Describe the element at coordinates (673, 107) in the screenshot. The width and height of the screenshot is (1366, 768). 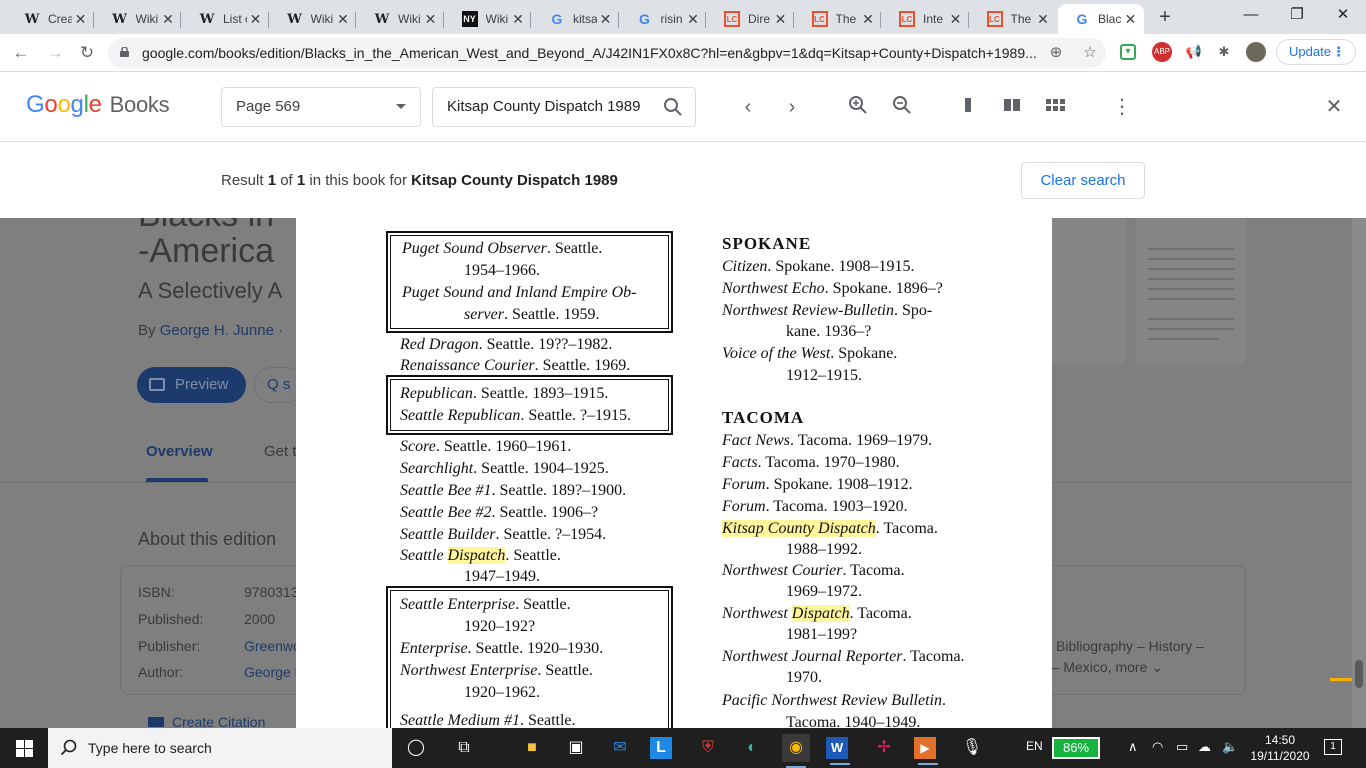
I see `search-icon` at that location.